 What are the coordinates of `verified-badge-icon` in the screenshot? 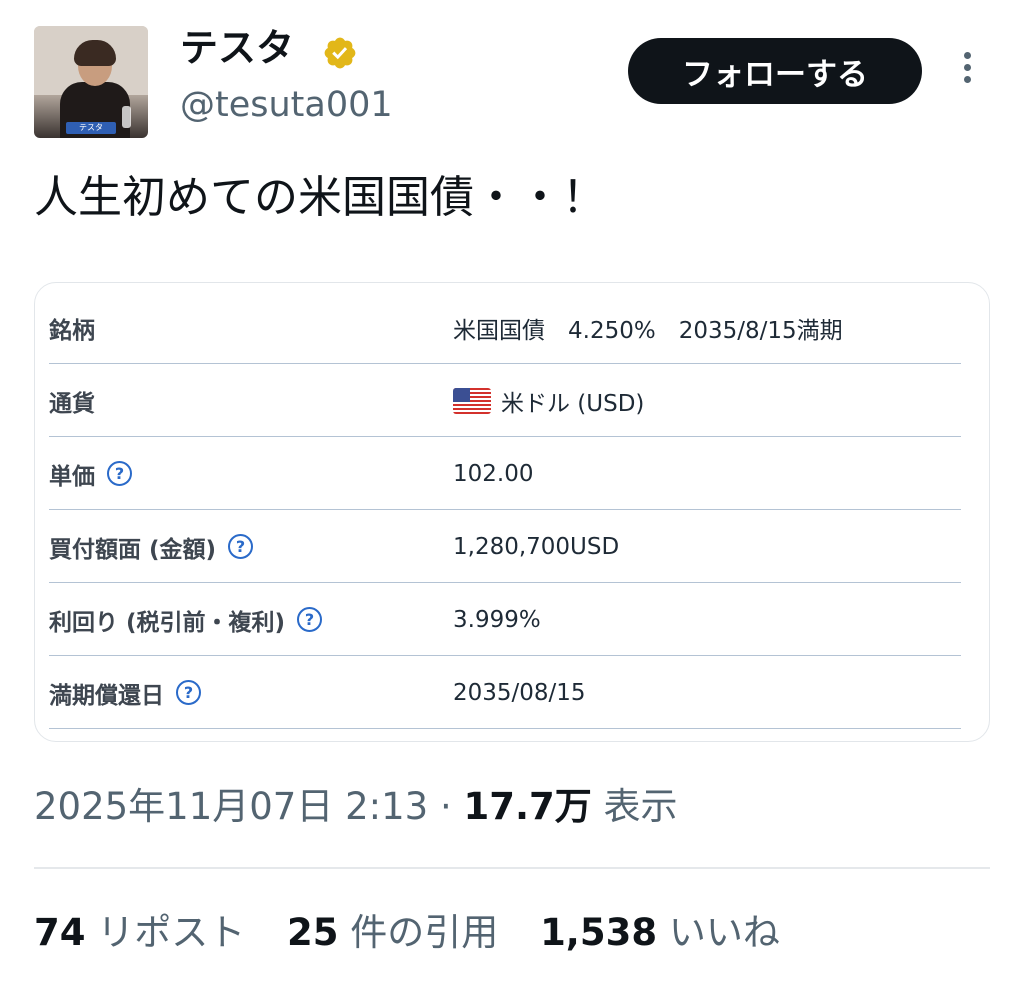 It's located at (340, 53).